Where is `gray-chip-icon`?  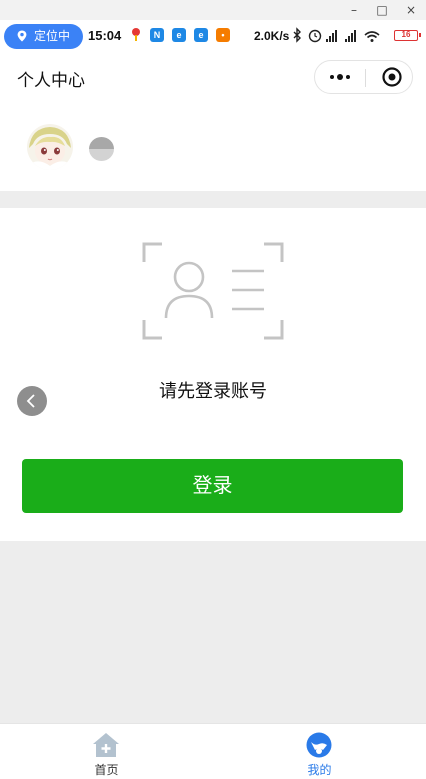
gray-chip-icon is located at coordinates (101, 149).